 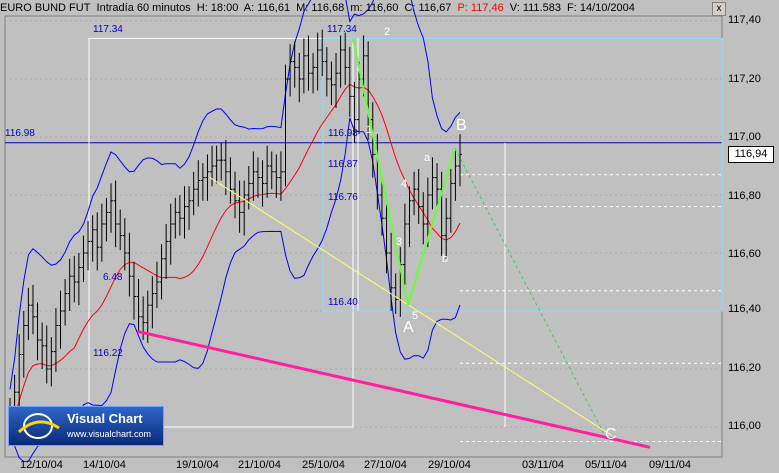 What do you see at coordinates (104, 465) in the screenshot?
I see `x-tick: 14/10/04` at bounding box center [104, 465].